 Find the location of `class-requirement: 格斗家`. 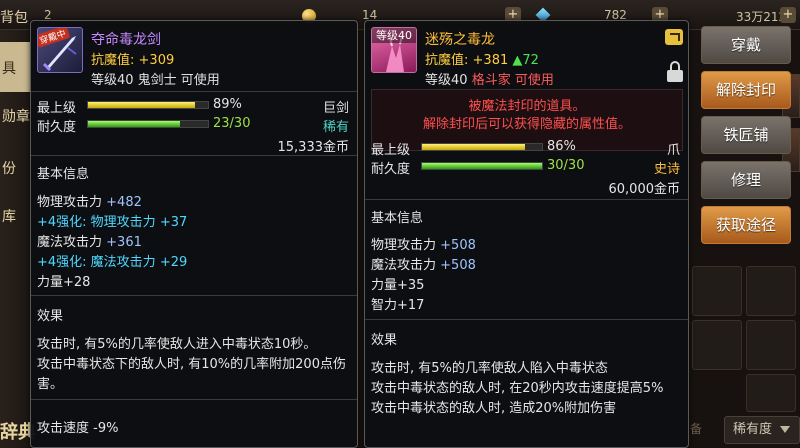

class-requirement: 格斗家 is located at coordinates (491, 80).